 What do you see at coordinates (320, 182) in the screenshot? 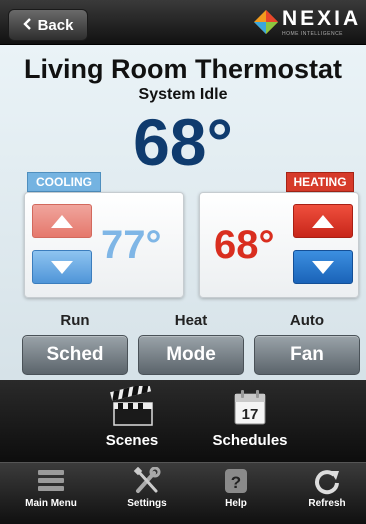
I see `heating-badge: HEATING` at bounding box center [320, 182].